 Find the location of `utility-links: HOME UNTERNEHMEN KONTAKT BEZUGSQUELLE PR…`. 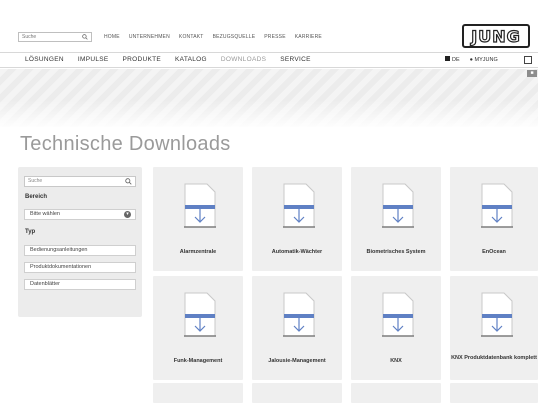

utility-links: HOME UNTERNEHMEN KONTAKT BEZUGSQUELLE PR… is located at coordinates (213, 37).